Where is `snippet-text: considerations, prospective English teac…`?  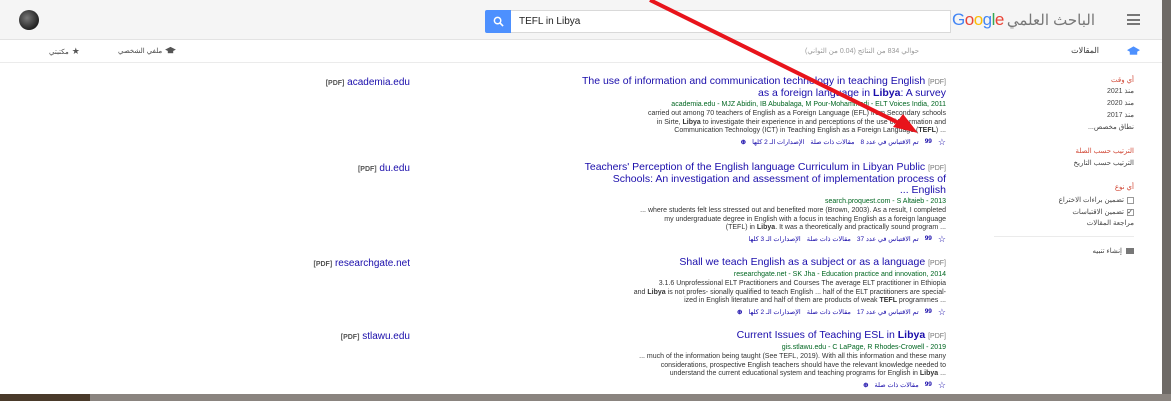 snippet-text: considerations, prospective English teac… is located at coordinates (803, 365).